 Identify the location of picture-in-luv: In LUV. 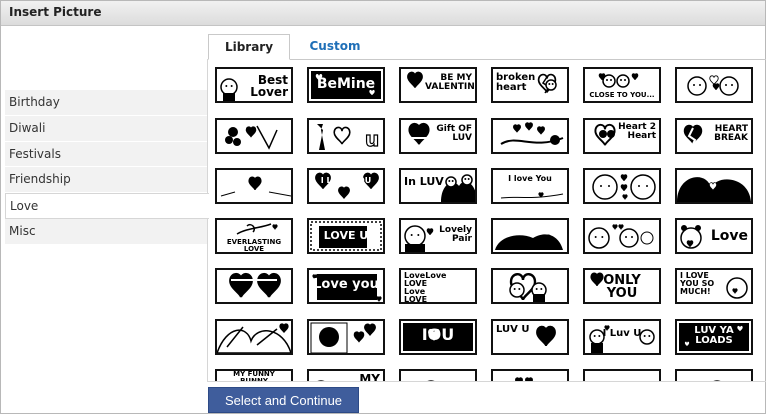
(438, 186).